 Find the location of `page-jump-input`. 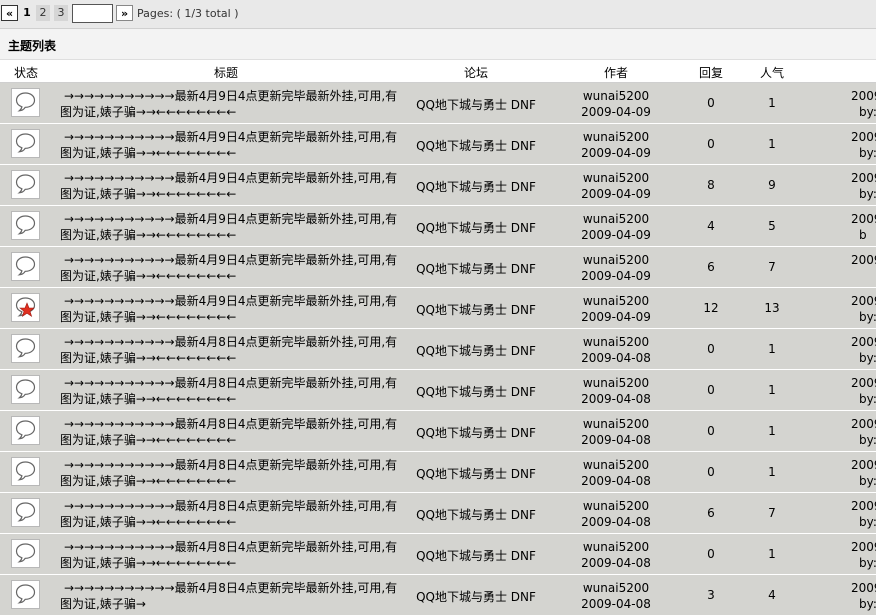

page-jump-input is located at coordinates (92, 13).